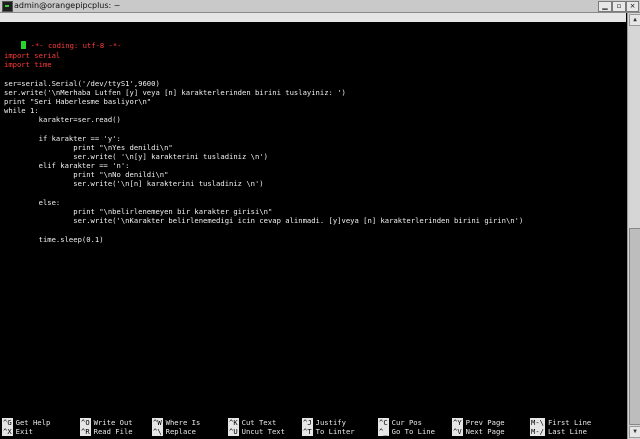 The height and width of the screenshot is (439, 640). What do you see at coordinates (261, 35) in the screenshot?
I see `nano-file-label: File: com_serial.py` at bounding box center [261, 35].